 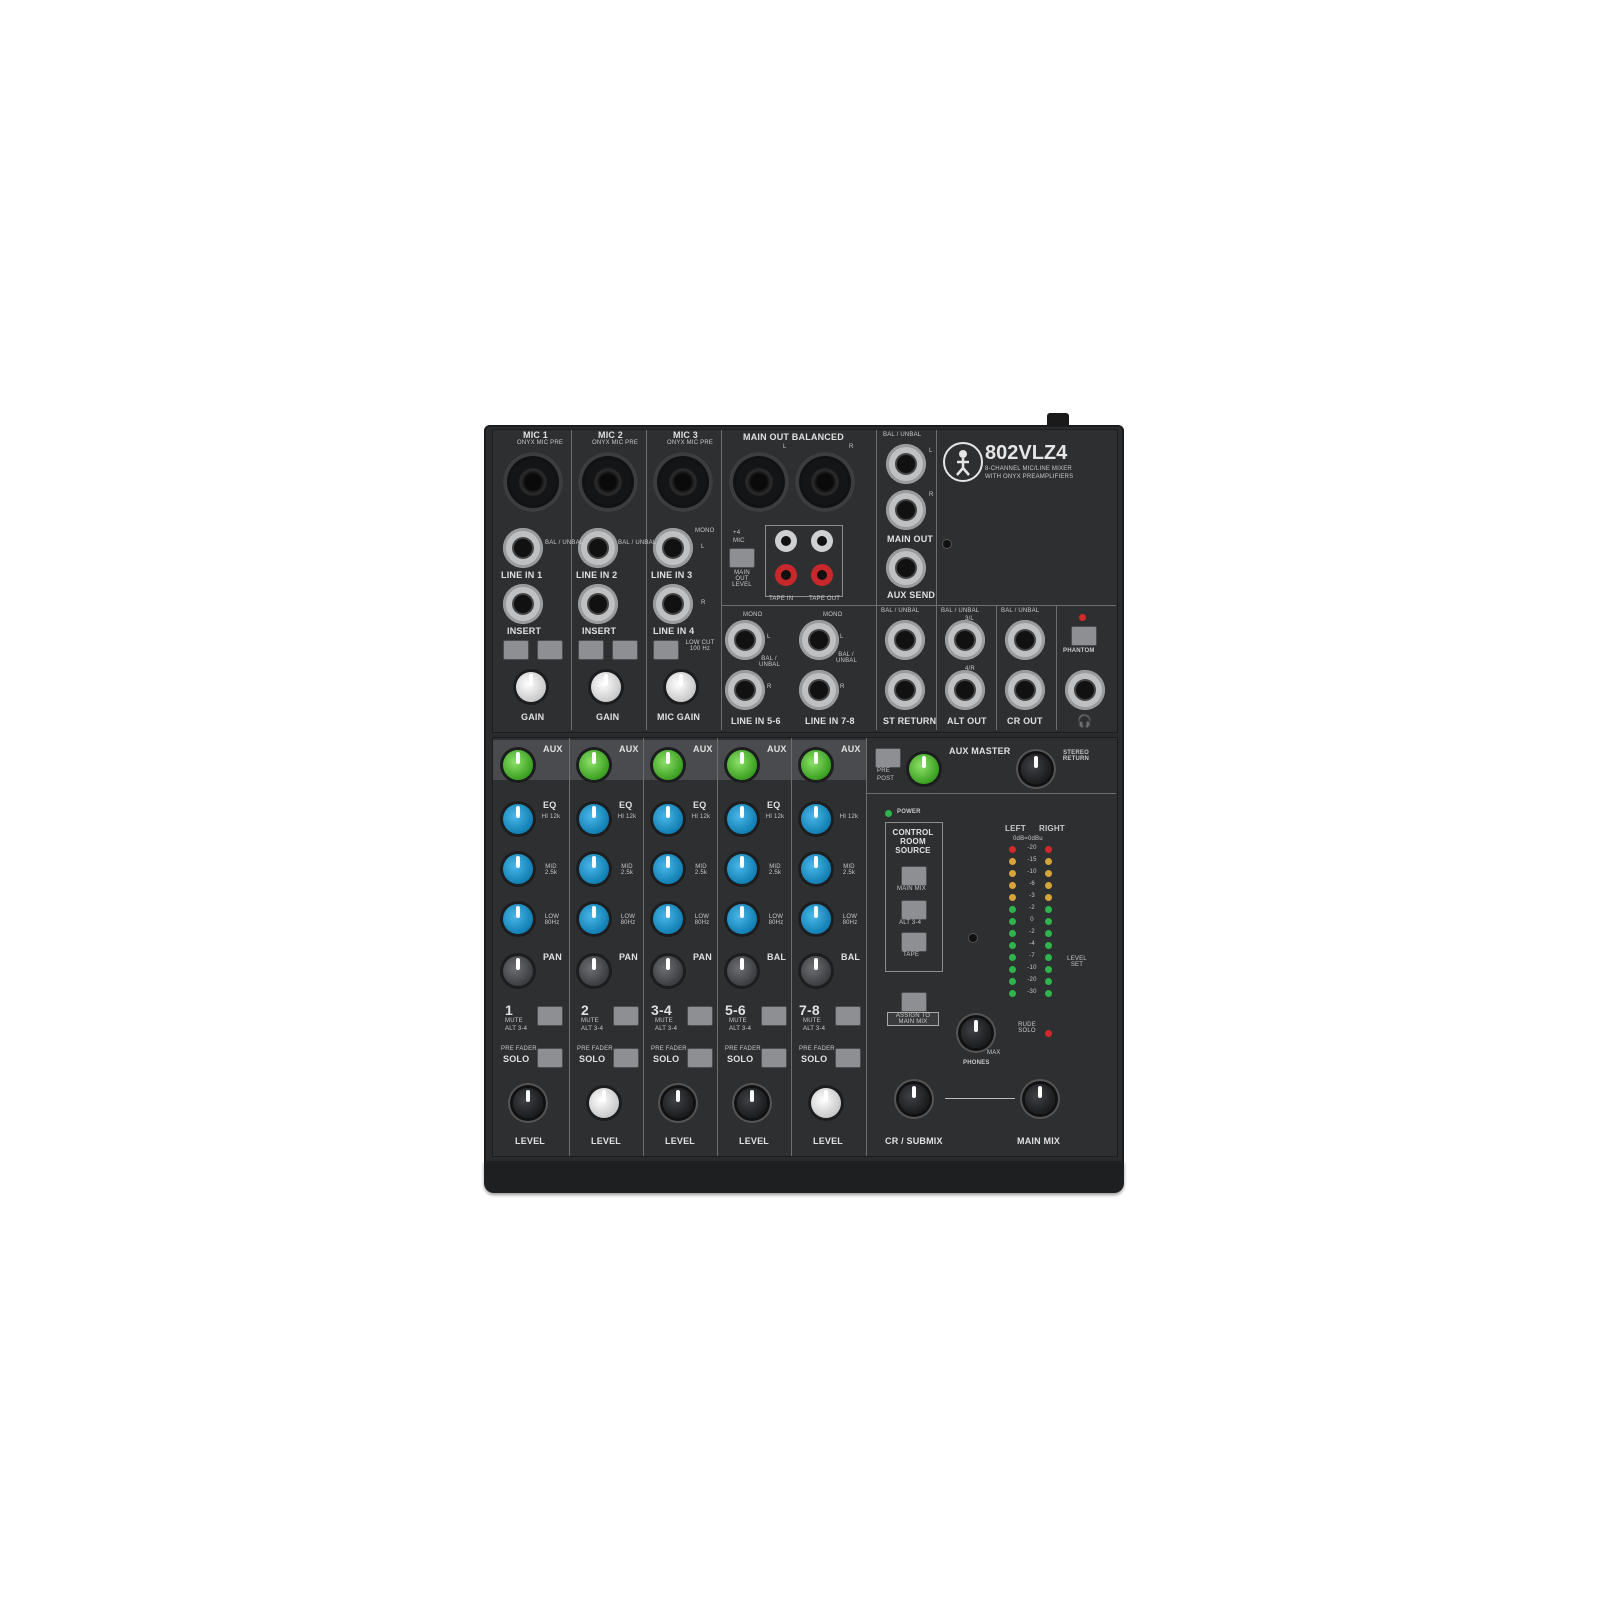 I want to click on mic2-xlr-jack, so click(x=608, y=482).